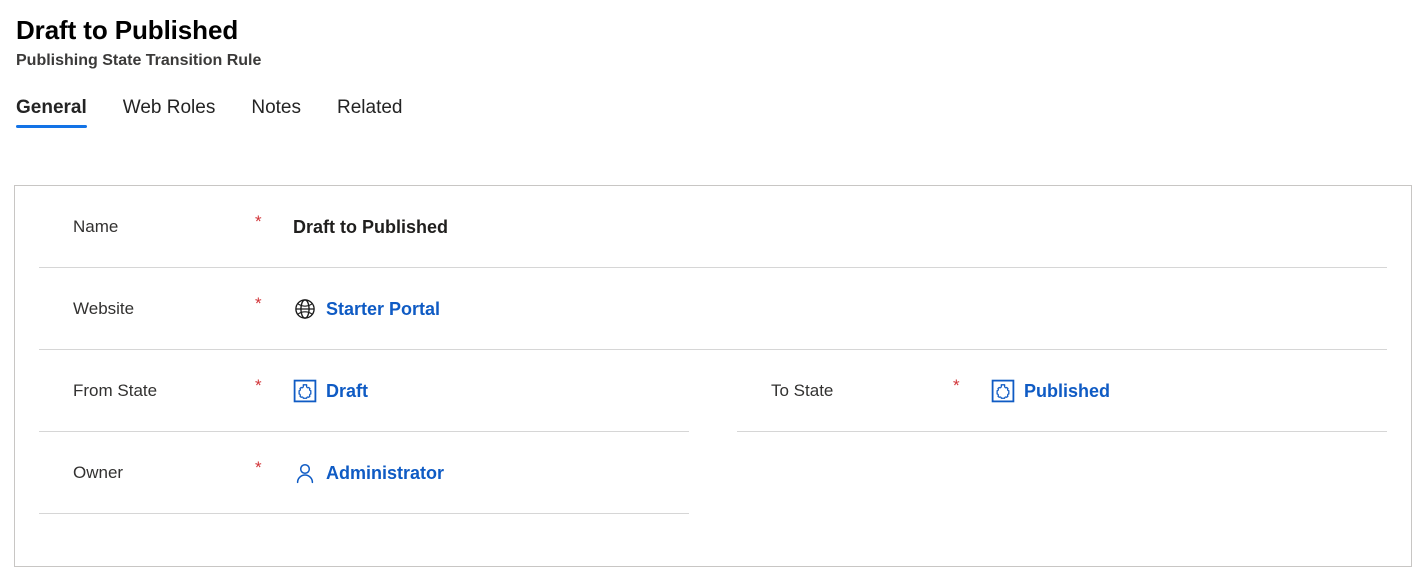 This screenshot has height=587, width=1426. Describe the element at coordinates (258, 385) in the screenshot. I see `required-indicator-from-state: *` at that location.